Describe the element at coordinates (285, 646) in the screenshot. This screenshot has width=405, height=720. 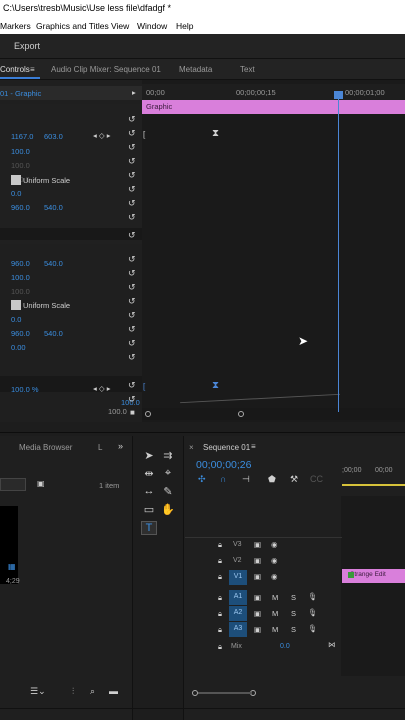
I see `mix-value: 0.0` at that location.